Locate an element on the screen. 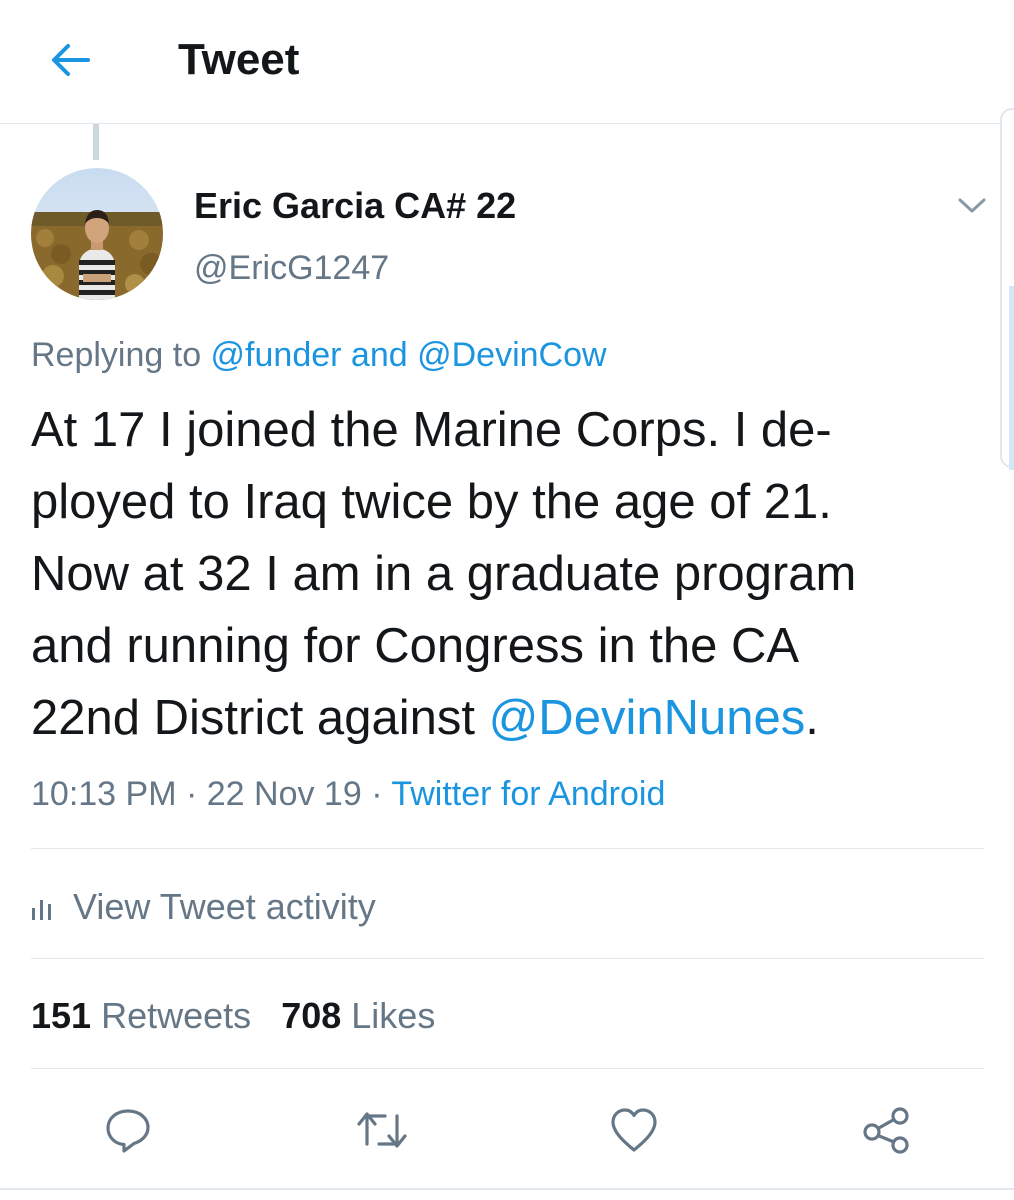  share-icon is located at coordinates (886, 1130).